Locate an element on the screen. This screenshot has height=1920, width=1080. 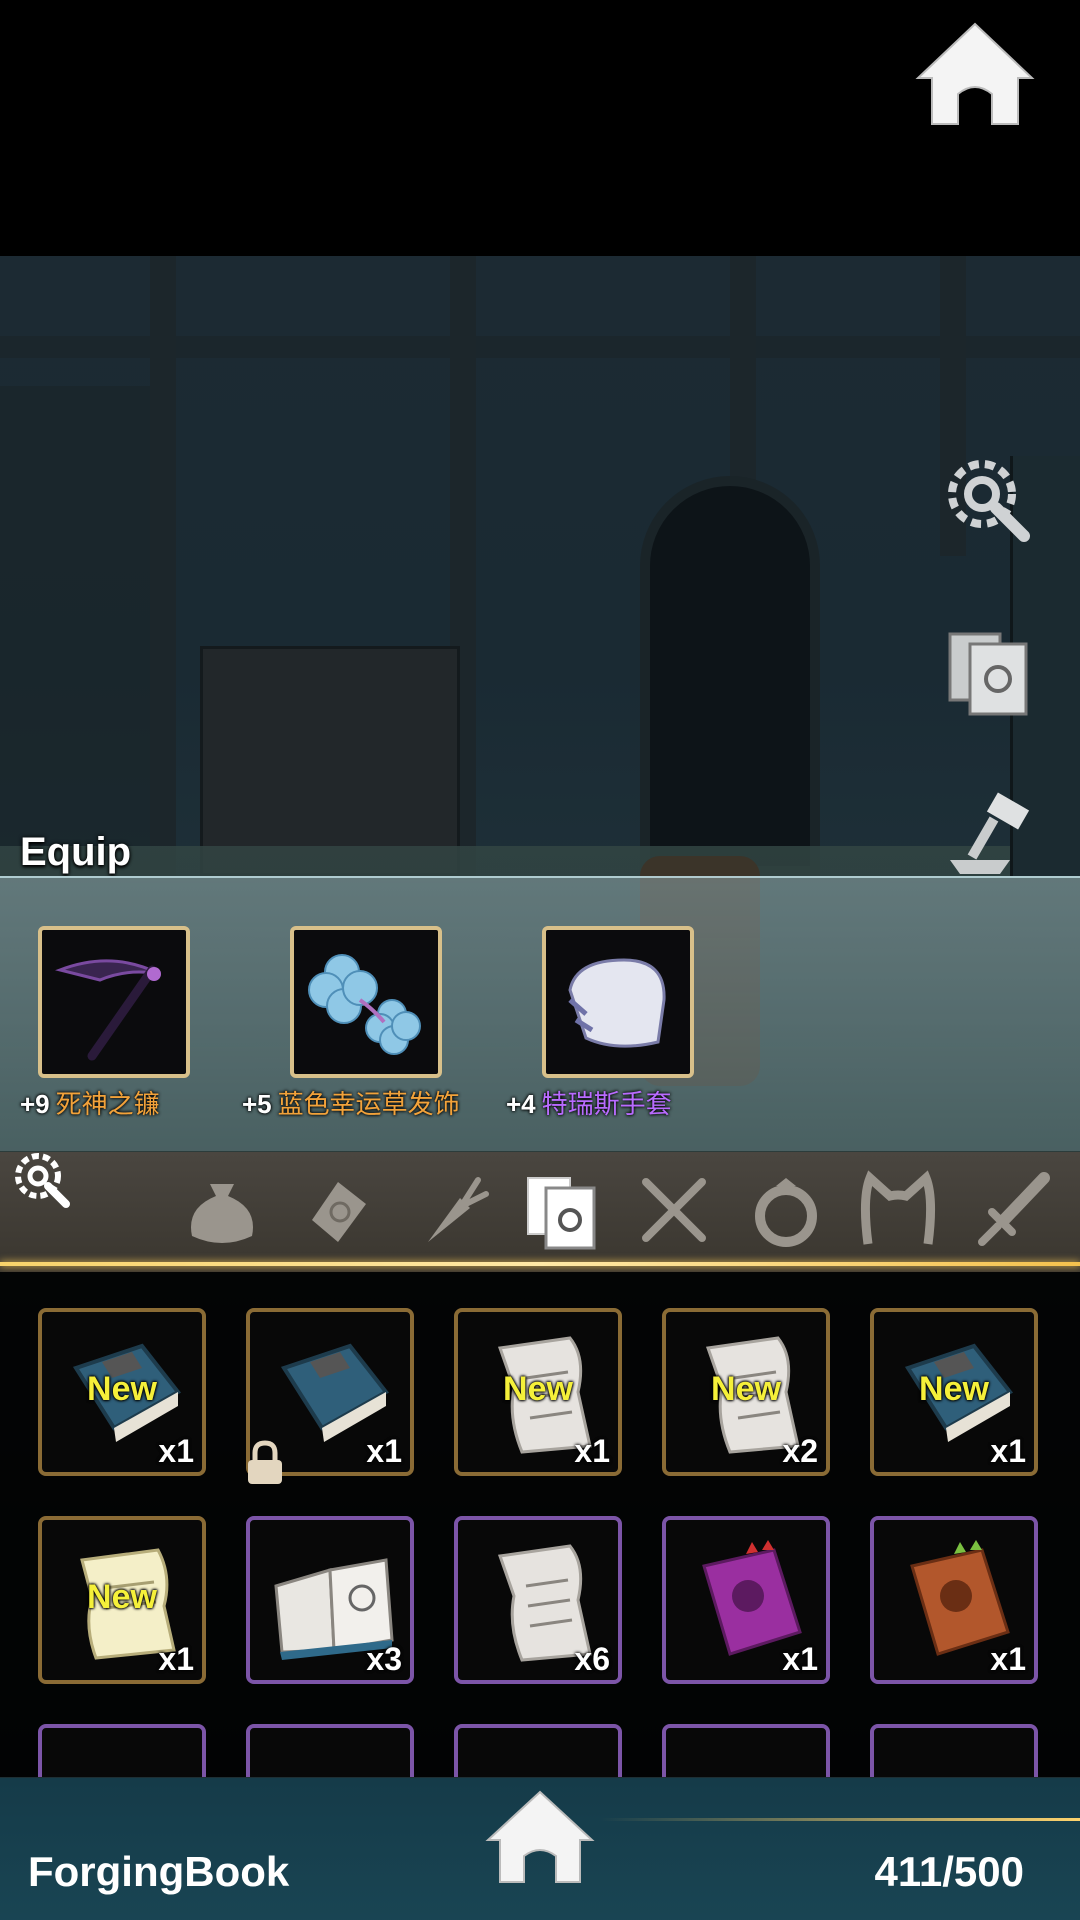
lock-icon is located at coordinates (265, 1462).